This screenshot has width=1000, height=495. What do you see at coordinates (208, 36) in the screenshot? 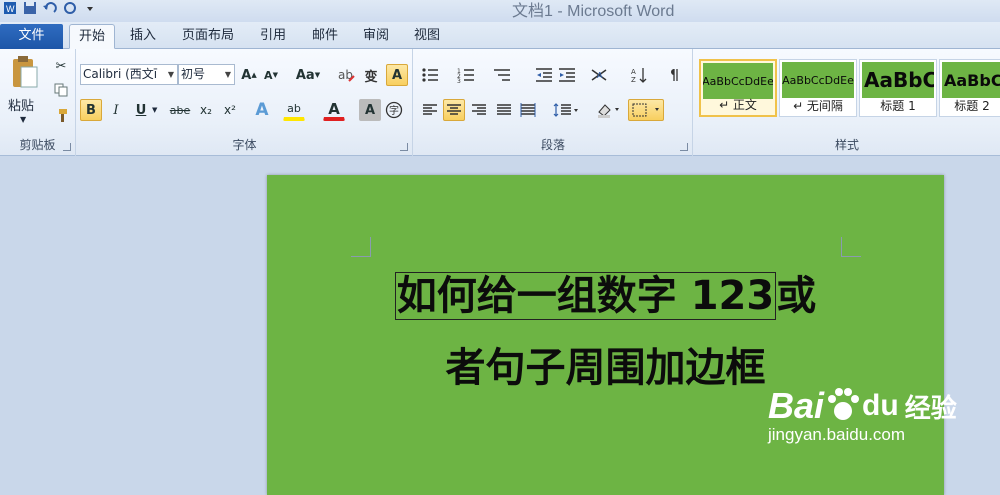
I see `tab-page-layout: 页面布局` at bounding box center [208, 36].